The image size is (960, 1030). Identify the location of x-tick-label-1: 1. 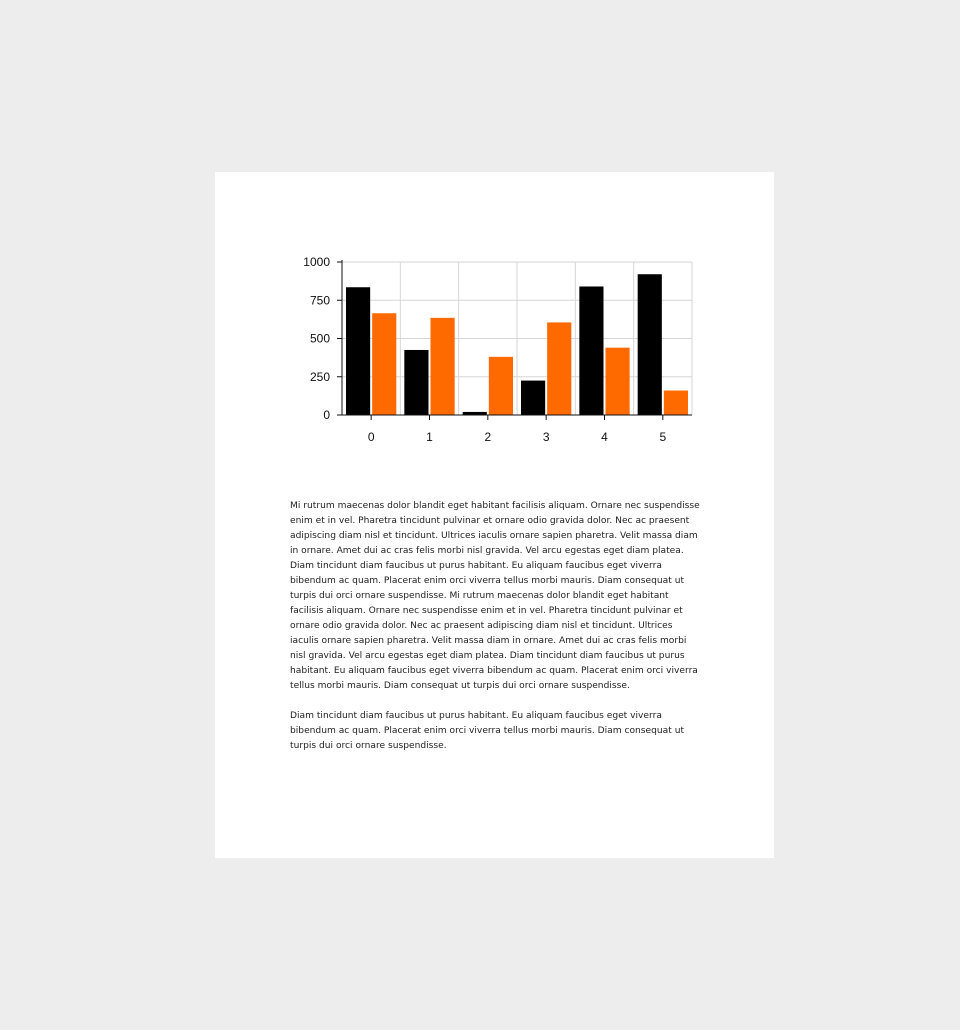
(429, 437).